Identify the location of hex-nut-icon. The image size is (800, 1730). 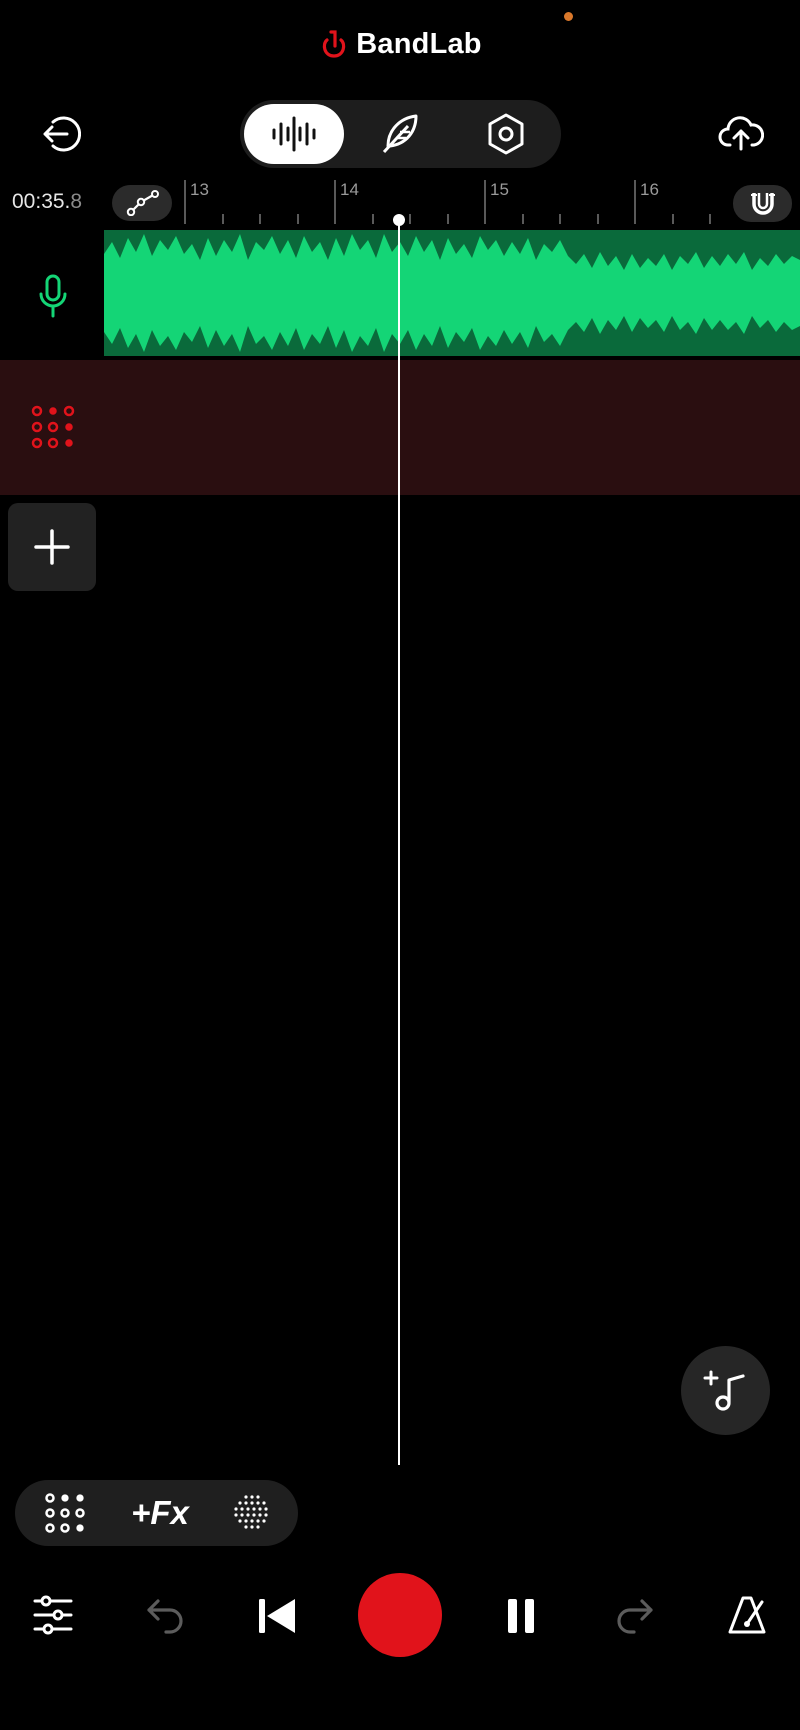
(506, 134).